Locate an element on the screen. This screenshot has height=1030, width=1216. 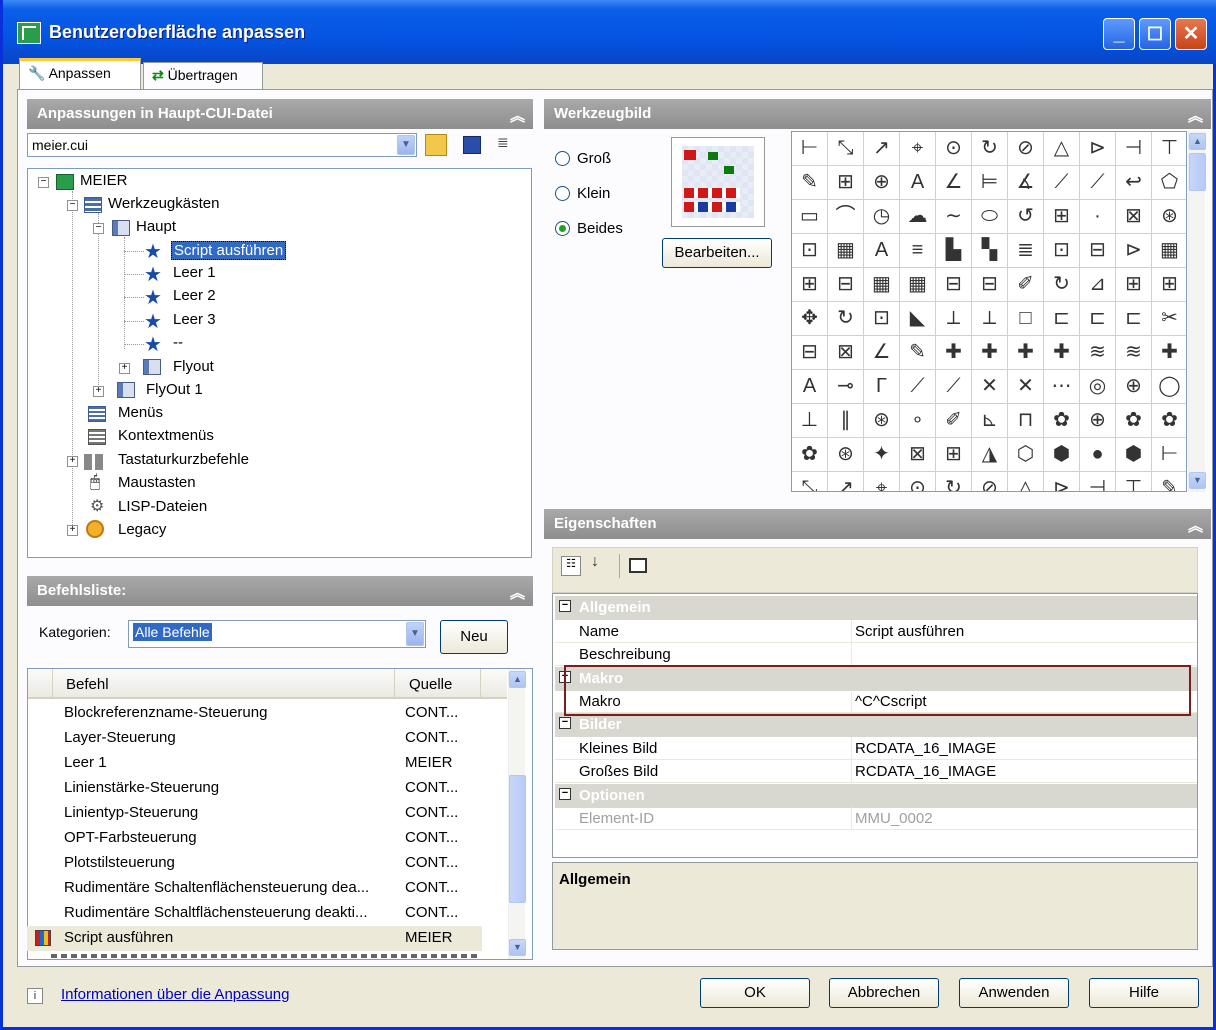
tree-item-lisp-dateien: LISP-Dateien is located at coordinates (162, 506).